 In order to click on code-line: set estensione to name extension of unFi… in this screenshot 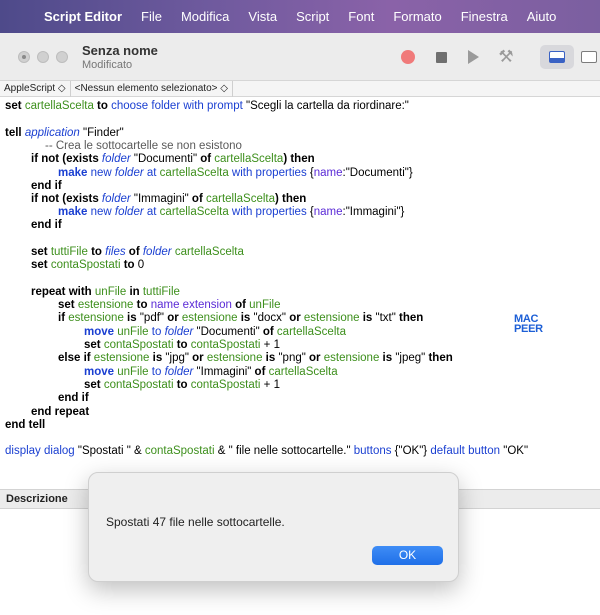, I will do `click(169, 305)`.